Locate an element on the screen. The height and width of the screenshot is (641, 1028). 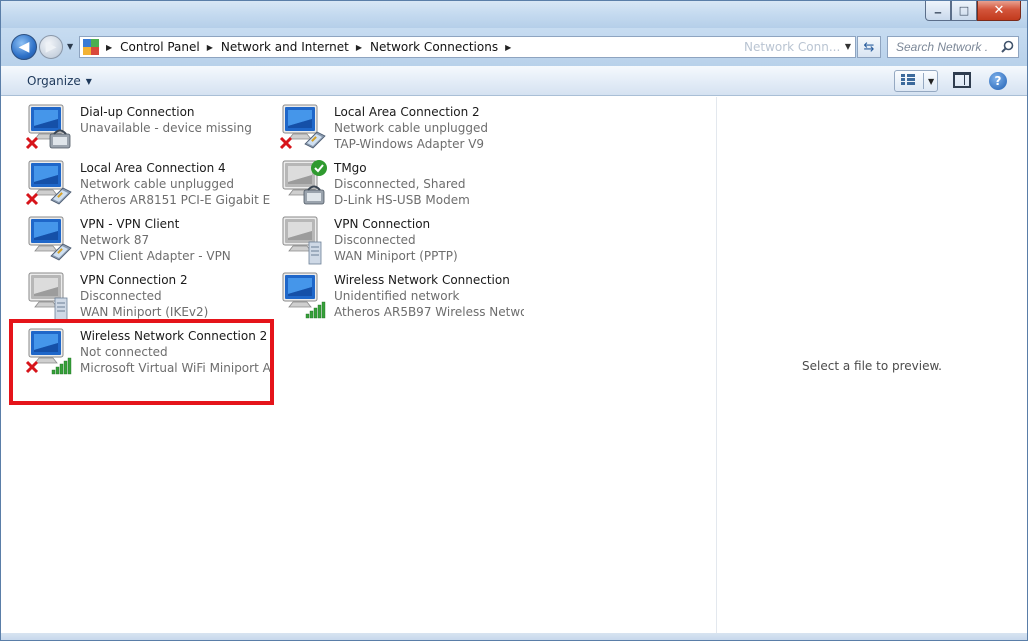
command-bar: Organize ▼ ▼ ? is located at coordinates (514, 81).